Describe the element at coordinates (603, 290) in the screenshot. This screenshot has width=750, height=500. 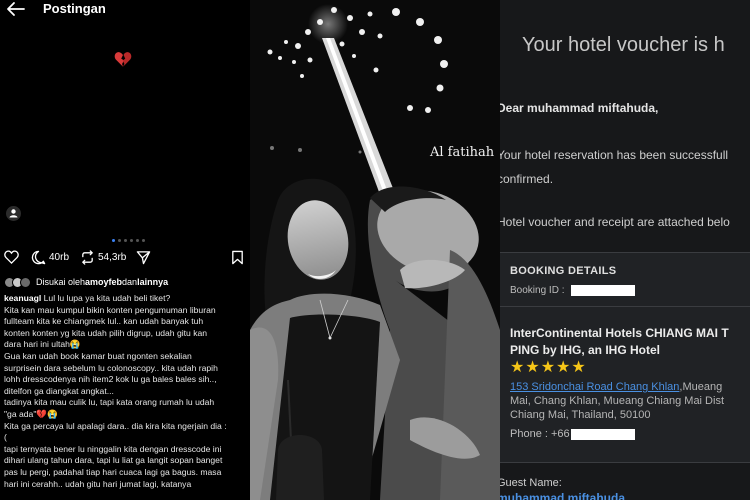
I see `redacted-booking-id` at that location.